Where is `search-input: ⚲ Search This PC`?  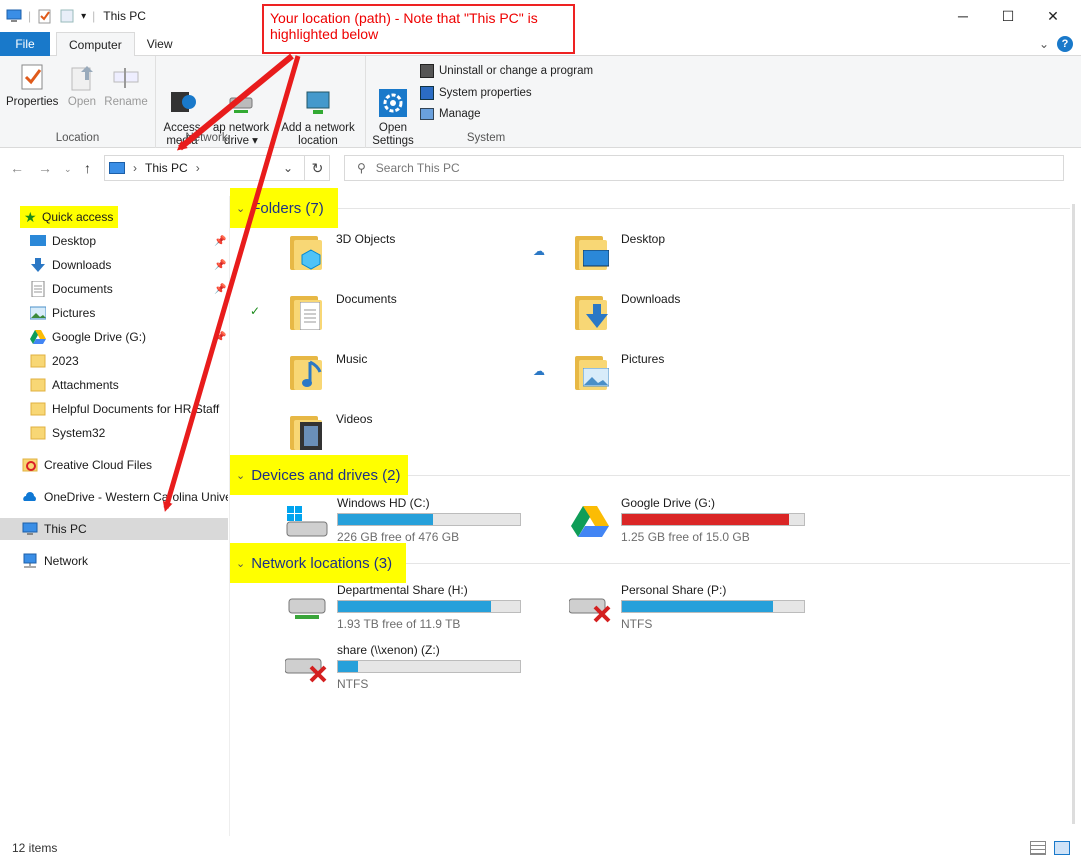
search-input: ⚲ Search This PC is located at coordinates (704, 168).